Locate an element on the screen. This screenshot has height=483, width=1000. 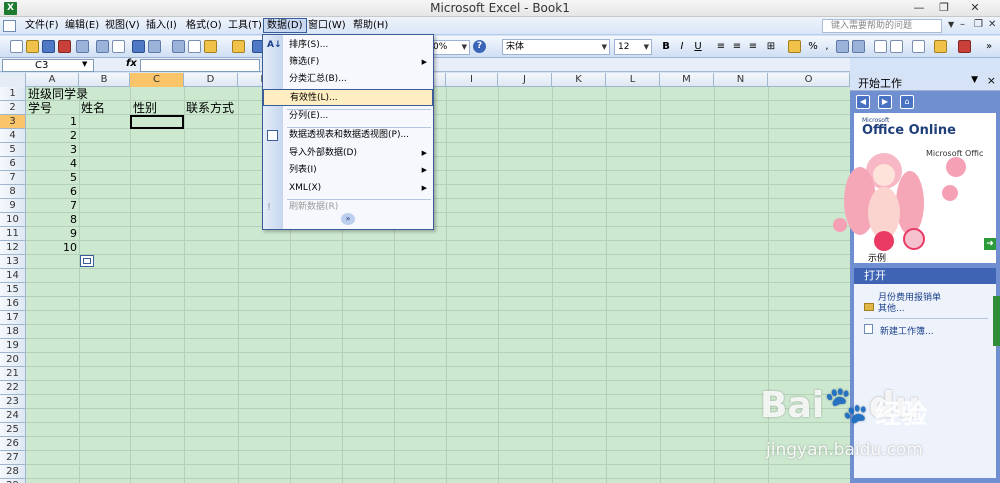
row-header-7: 7 is located at coordinates (13, 178).